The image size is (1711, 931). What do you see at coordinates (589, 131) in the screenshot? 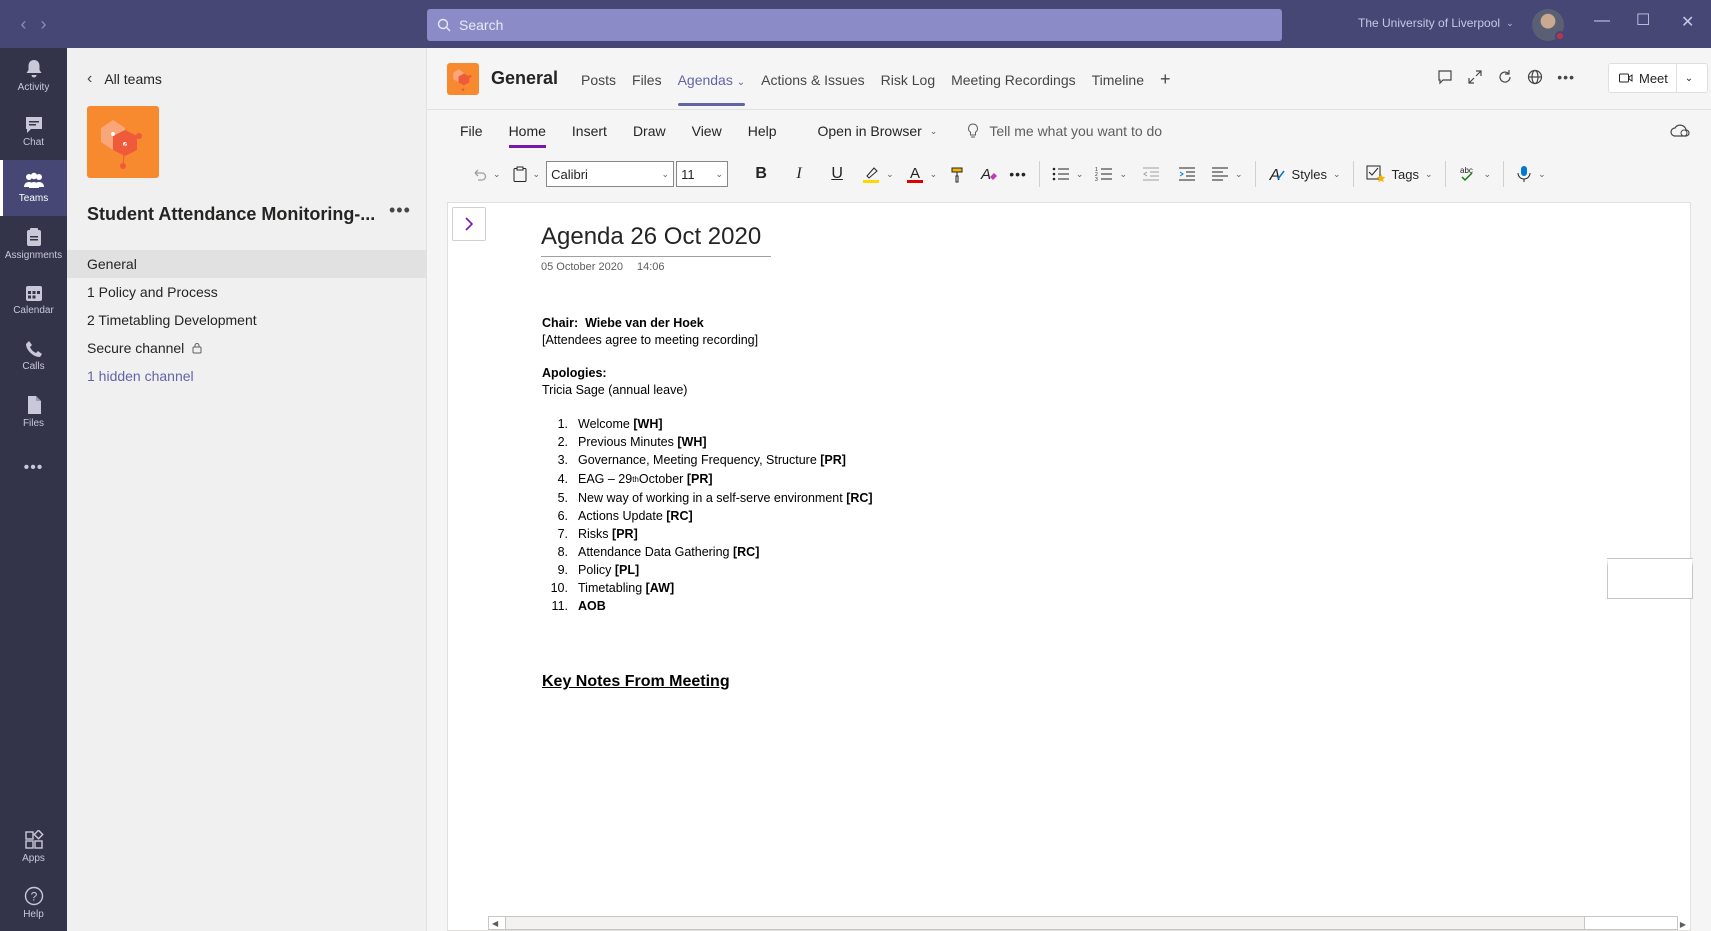
I see `menu-insert: Insert` at bounding box center [589, 131].